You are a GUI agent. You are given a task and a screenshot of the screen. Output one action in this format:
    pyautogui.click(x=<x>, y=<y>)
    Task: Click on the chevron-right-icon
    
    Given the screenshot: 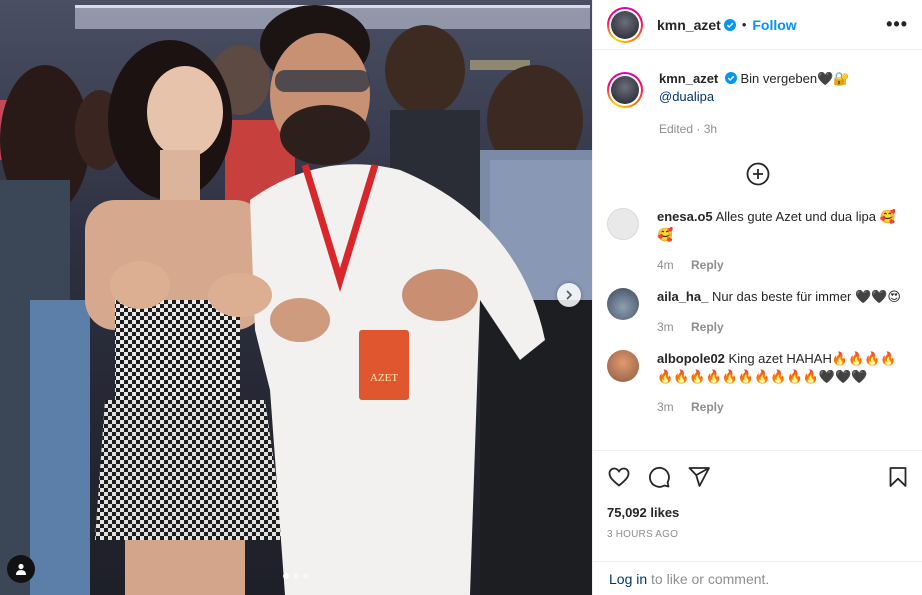 What is the action you would take?
    pyautogui.click(x=569, y=295)
    